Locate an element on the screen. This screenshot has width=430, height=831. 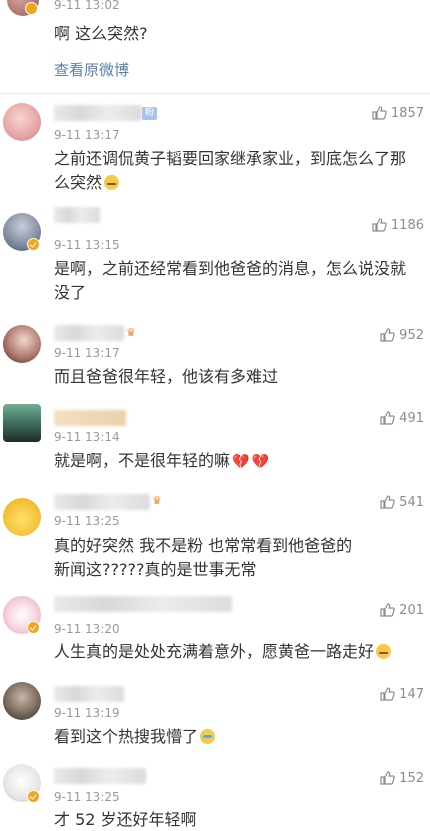
like-count: 541 is located at coordinates (411, 502).